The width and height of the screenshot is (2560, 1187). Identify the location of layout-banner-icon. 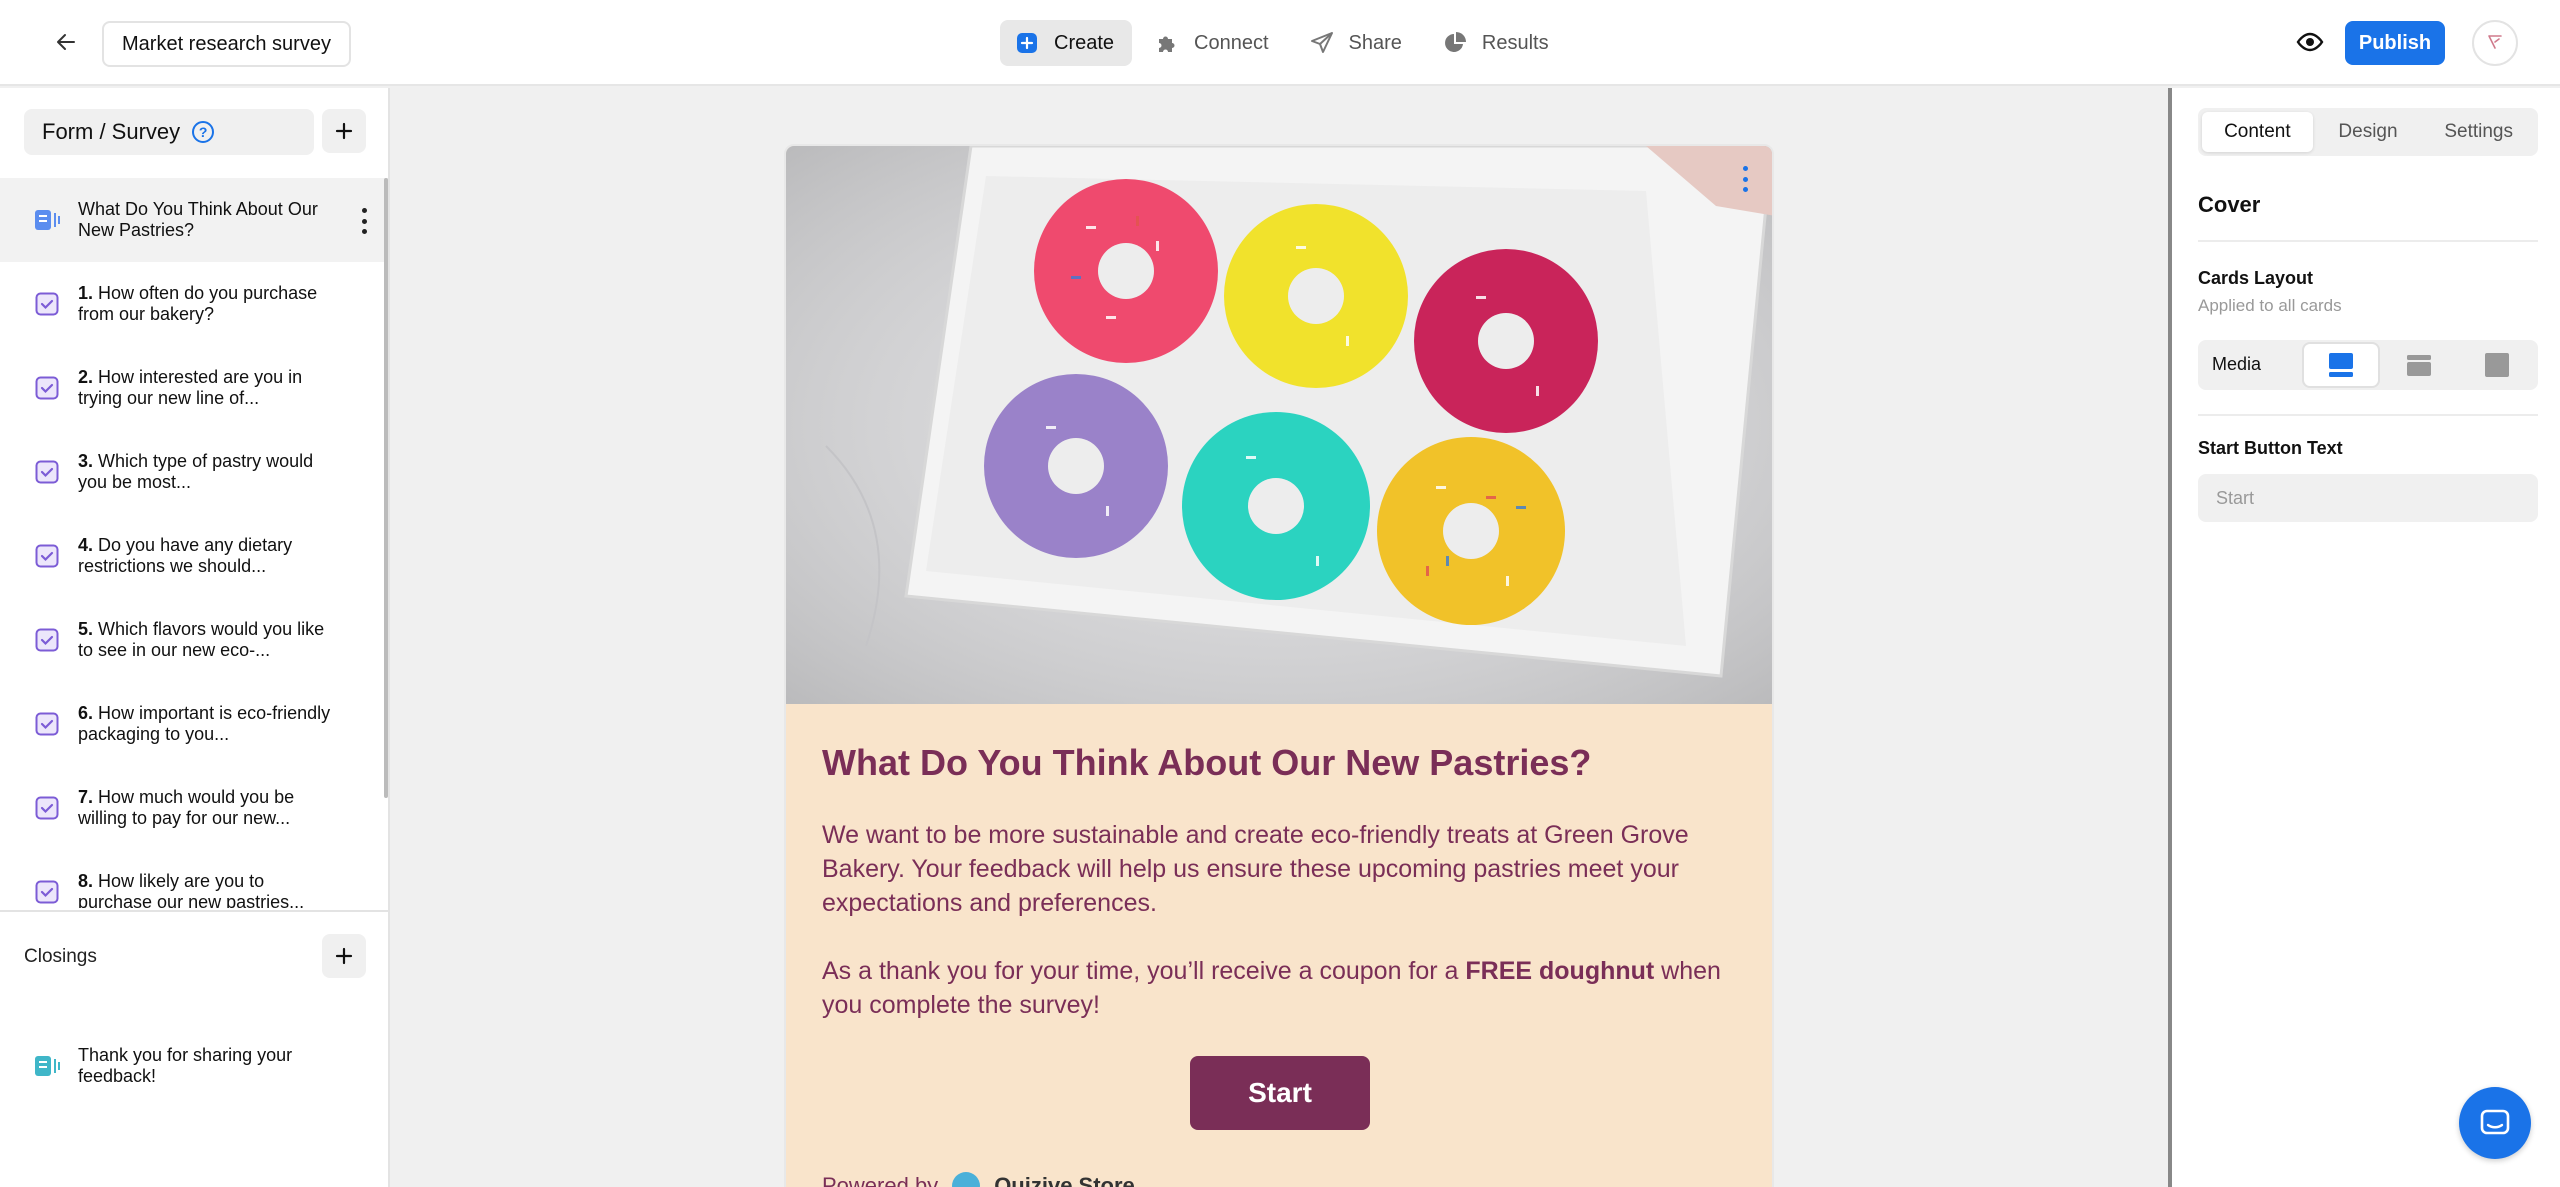
(2419, 365).